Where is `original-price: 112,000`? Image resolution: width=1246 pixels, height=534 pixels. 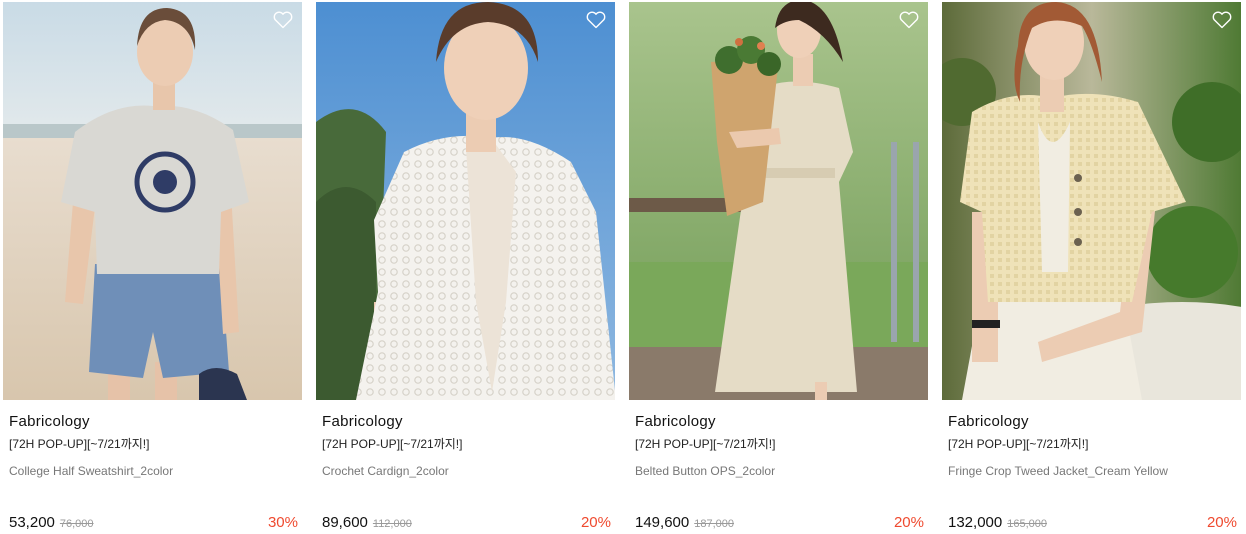 original-price: 112,000 is located at coordinates (392, 524).